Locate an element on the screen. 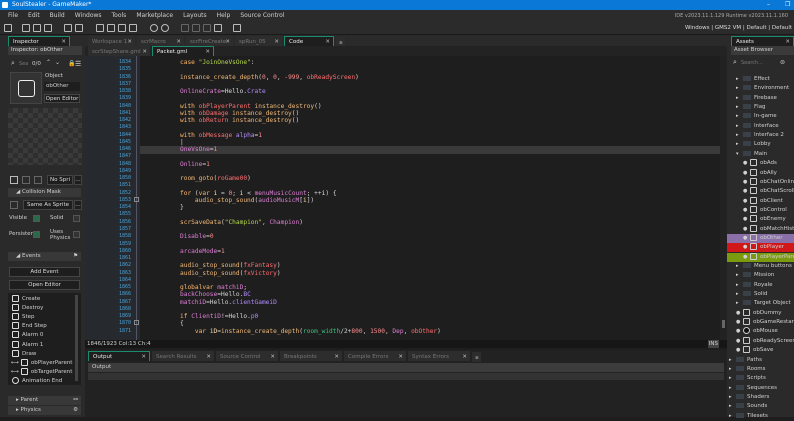 The width and height of the screenshot is (794, 421). save-icon is located at coordinates (48, 28).